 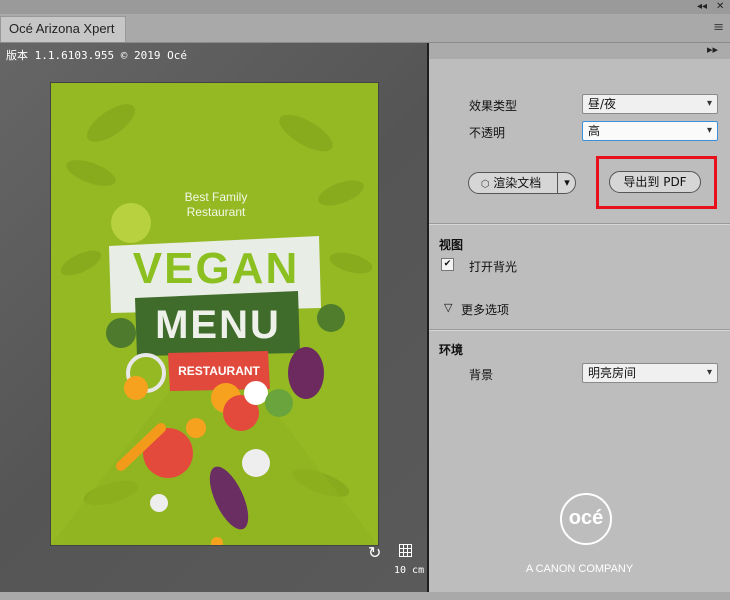 I want to click on more-options-toggle-icon: ▽, so click(x=448, y=307).